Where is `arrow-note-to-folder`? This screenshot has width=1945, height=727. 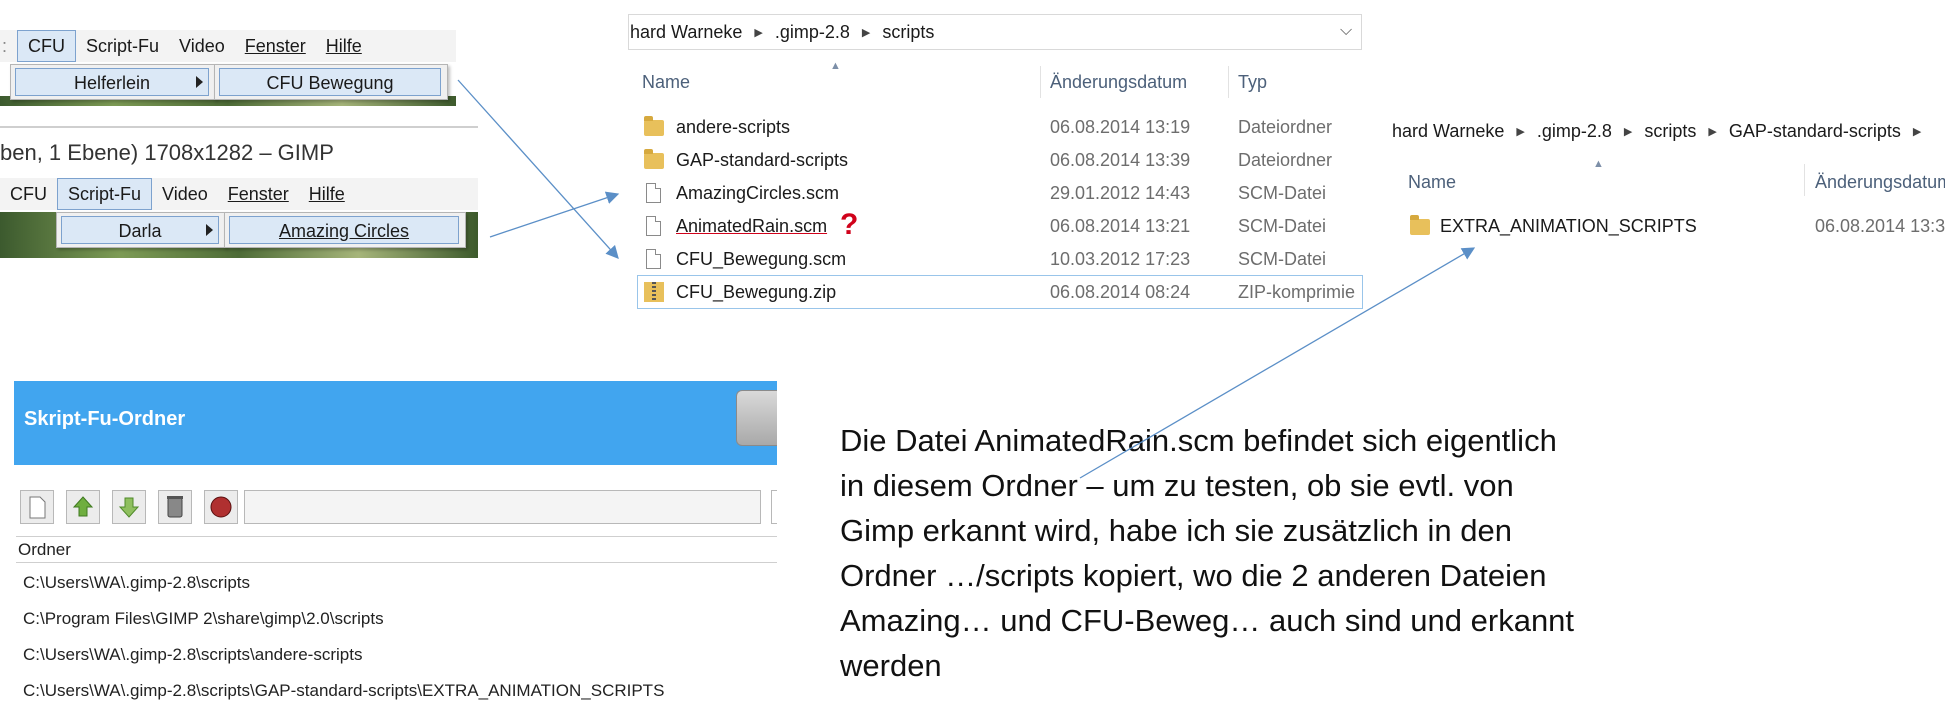 arrow-note-to-folder is located at coordinates (1277, 363).